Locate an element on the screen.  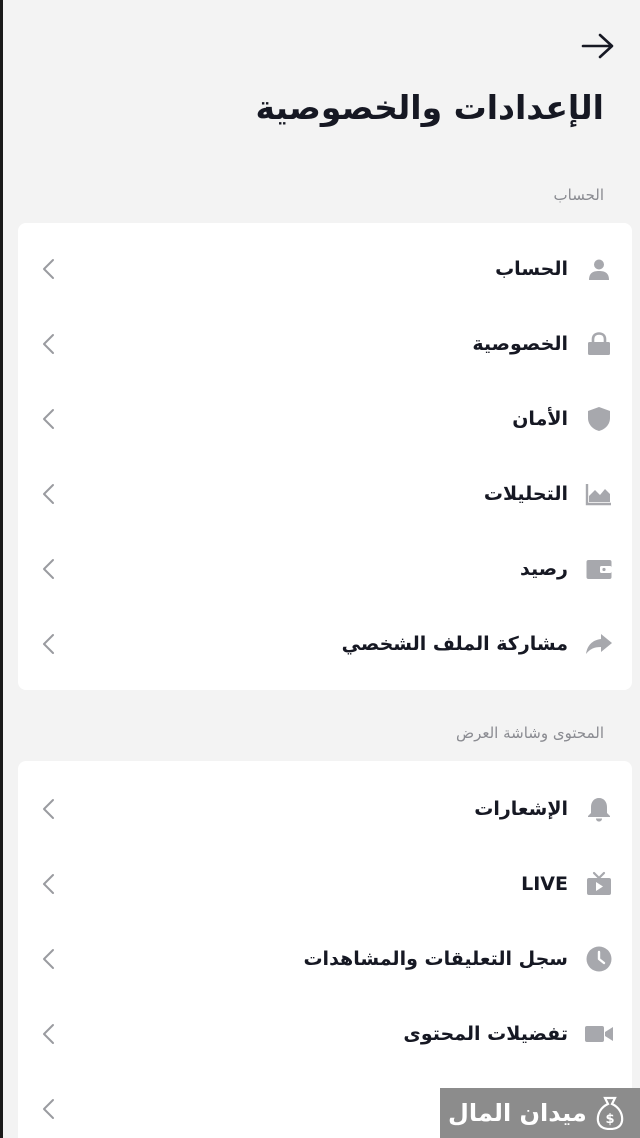
section-header-content-display: المحتوى وشاشة العرض is located at coordinates (529, 733).